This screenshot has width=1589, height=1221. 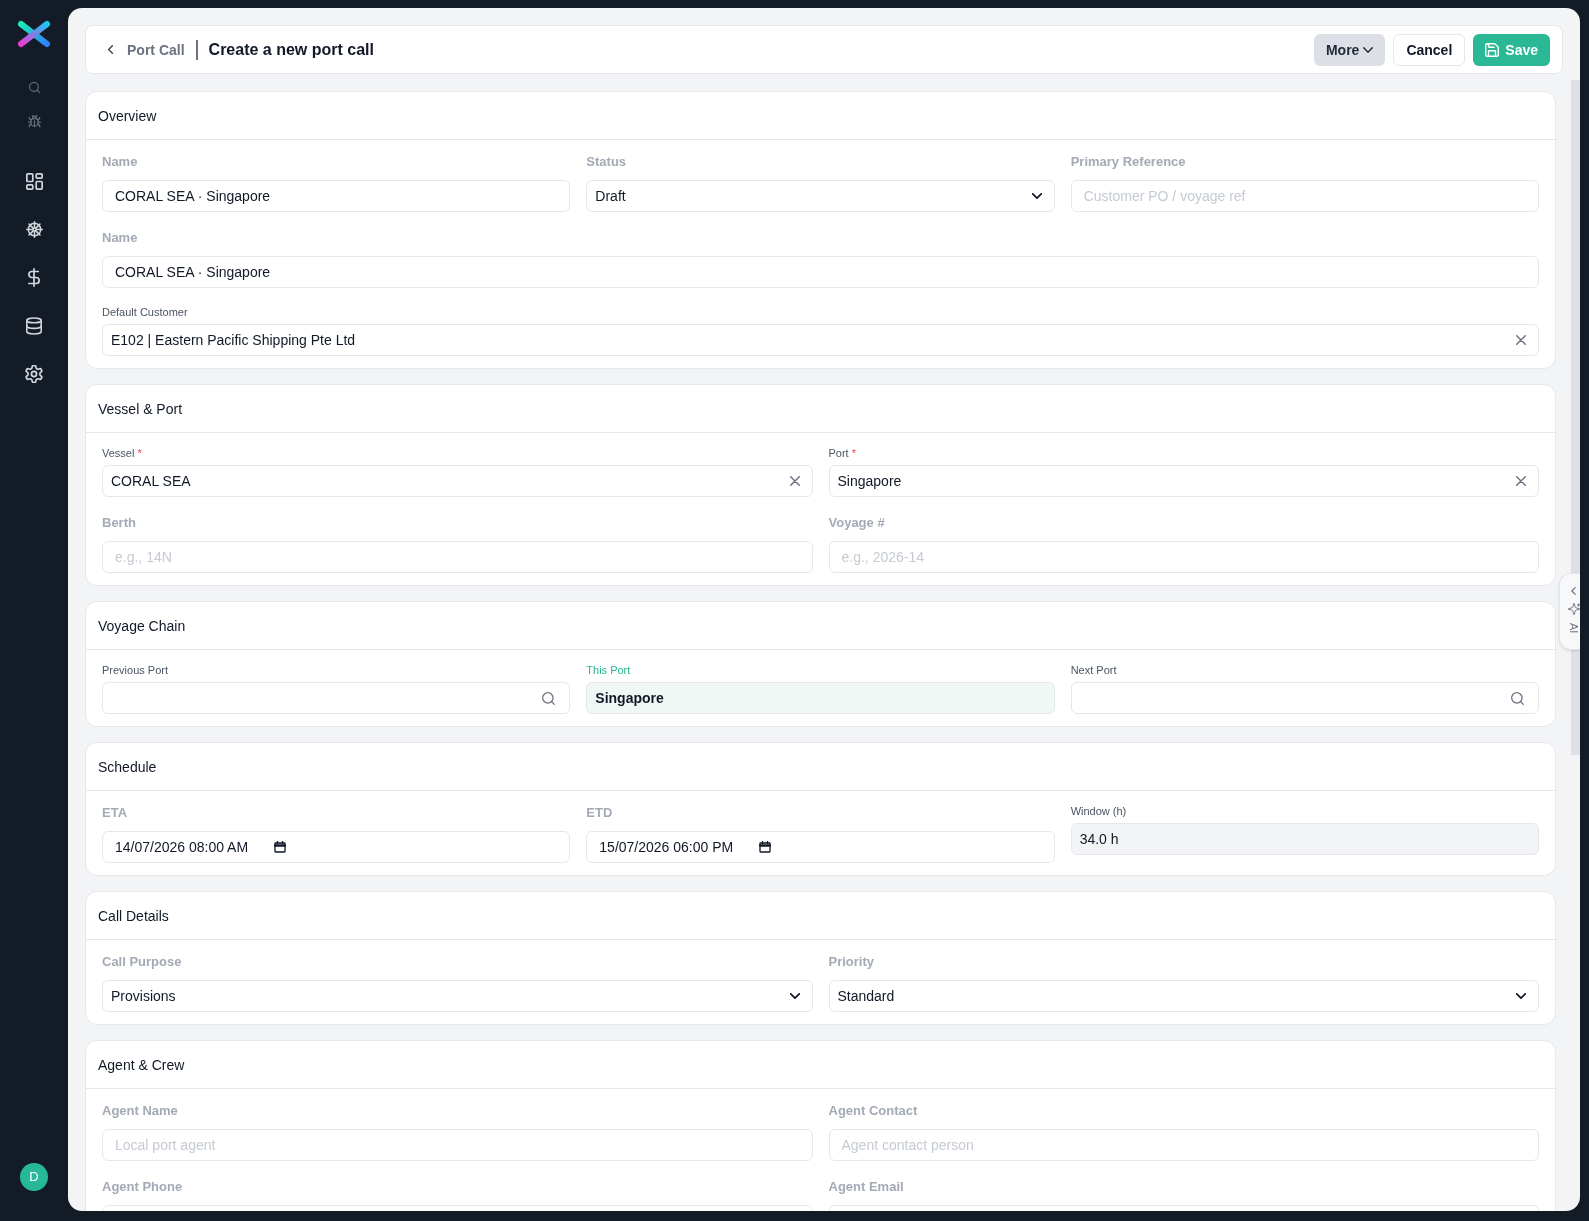 I want to click on logo-icon, so click(x=34, y=34).